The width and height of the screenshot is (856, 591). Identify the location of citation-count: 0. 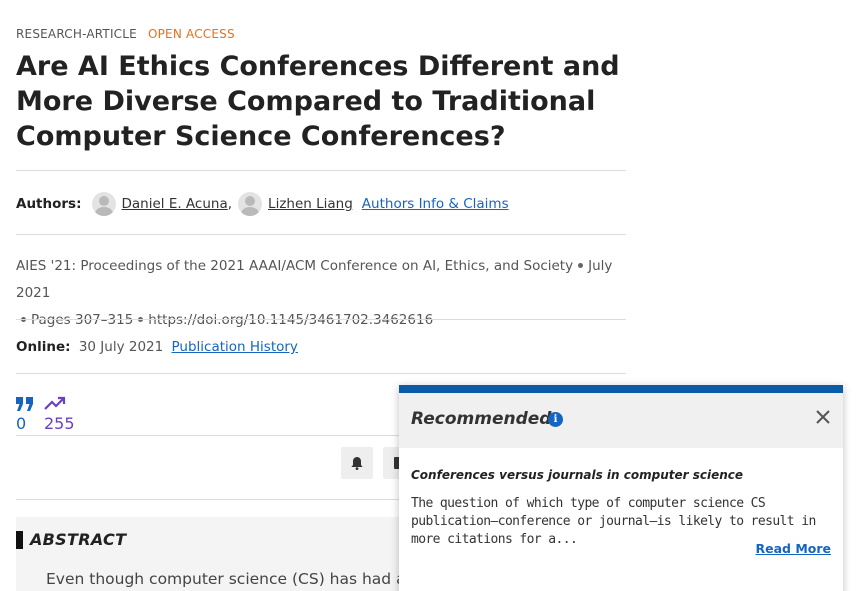
(21, 423).